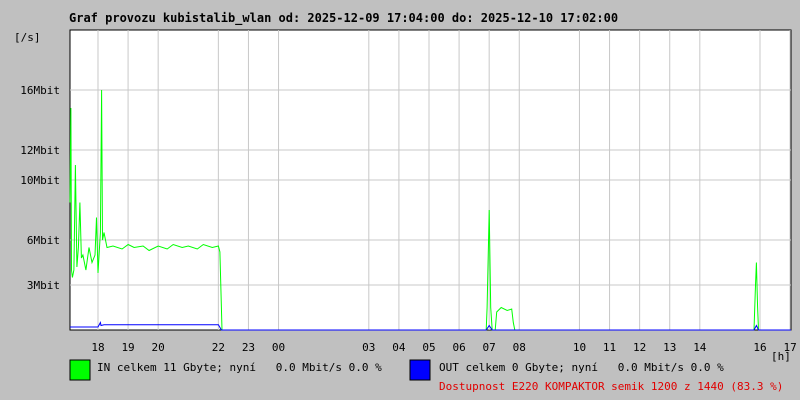 This screenshot has height=400, width=800. Describe the element at coordinates (489, 347) in the screenshot. I see `x-tick-label: 07` at that location.